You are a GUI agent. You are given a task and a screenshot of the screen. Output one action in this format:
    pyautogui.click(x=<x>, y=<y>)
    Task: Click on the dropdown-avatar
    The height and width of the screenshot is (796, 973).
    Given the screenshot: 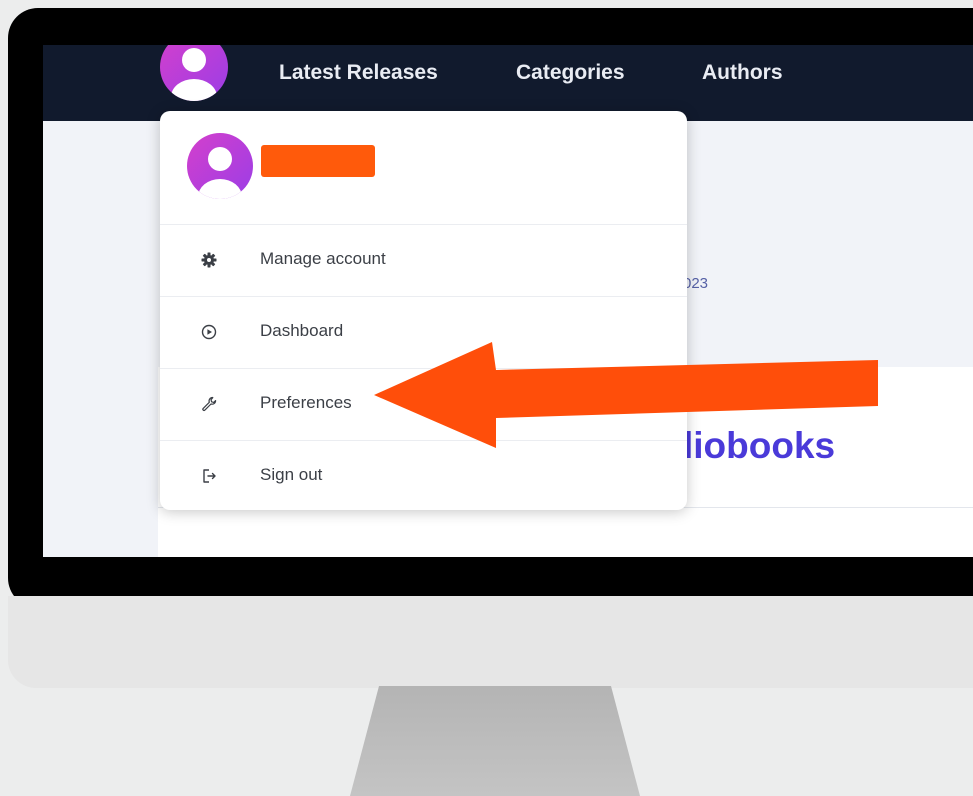 What is the action you would take?
    pyautogui.click(x=222, y=167)
    